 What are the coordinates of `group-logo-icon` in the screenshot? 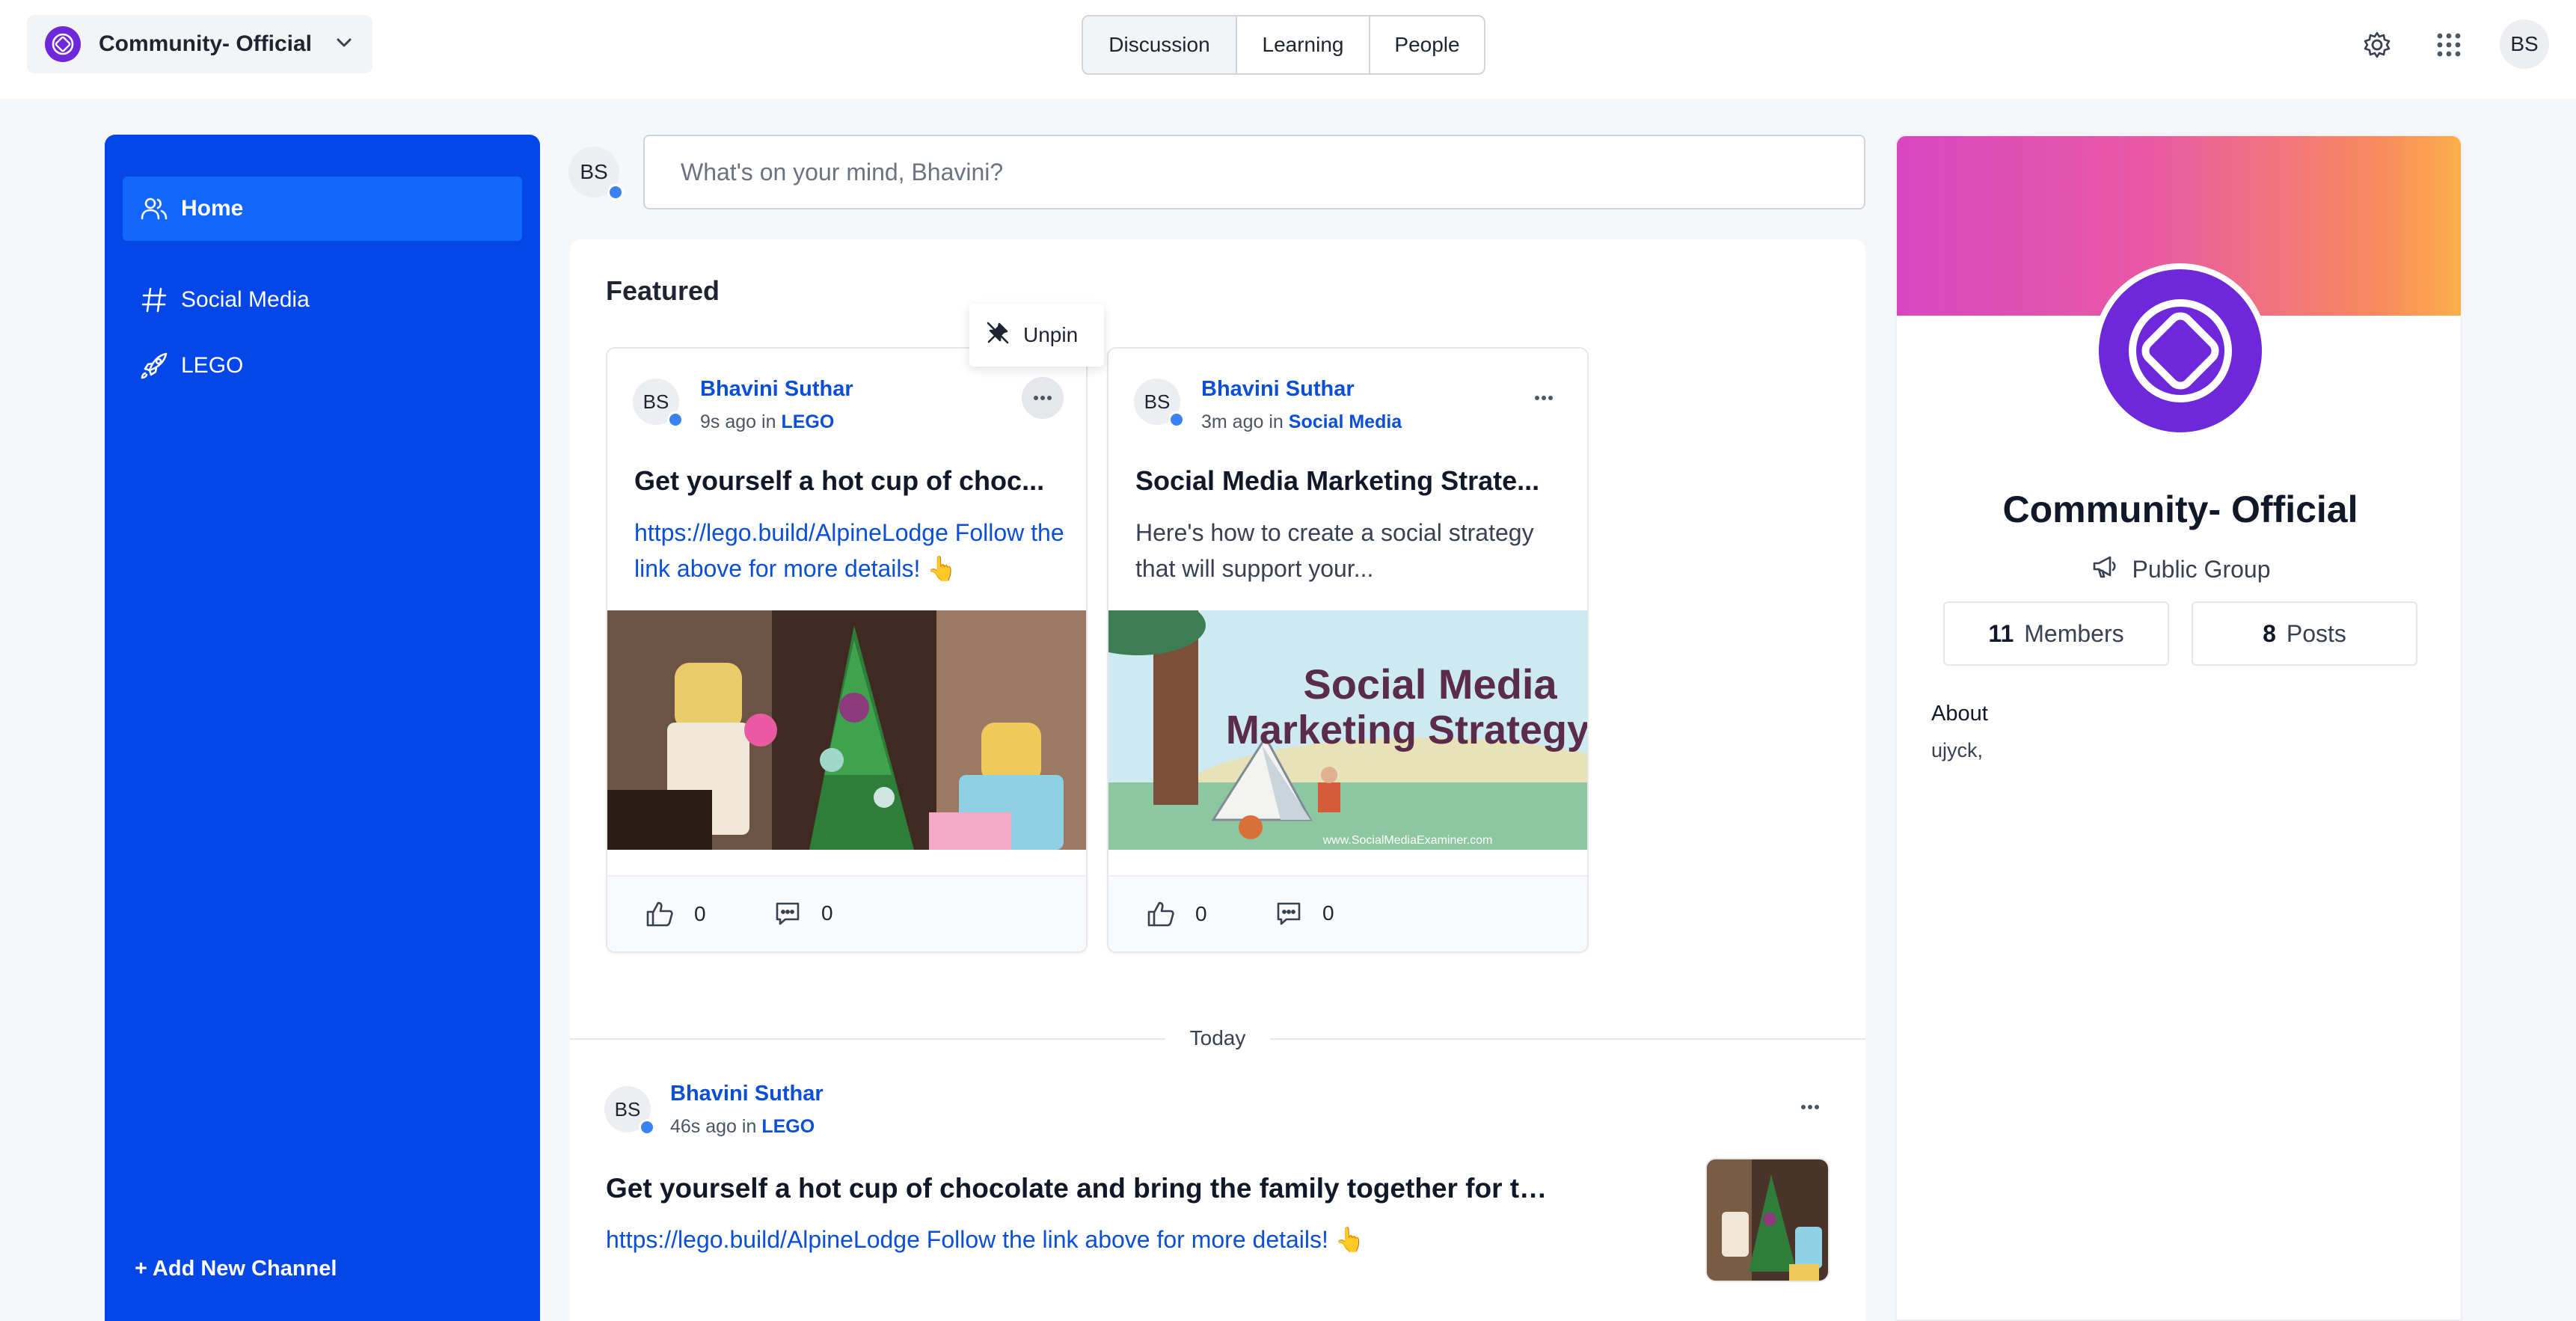 It's located at (2180, 351).